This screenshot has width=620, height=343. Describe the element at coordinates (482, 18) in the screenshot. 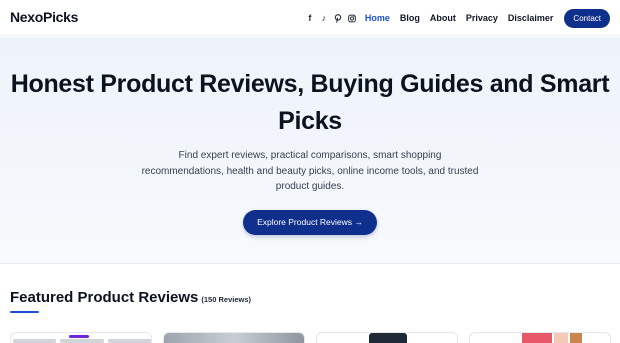

I see `nav-privacy: Privacy` at that location.